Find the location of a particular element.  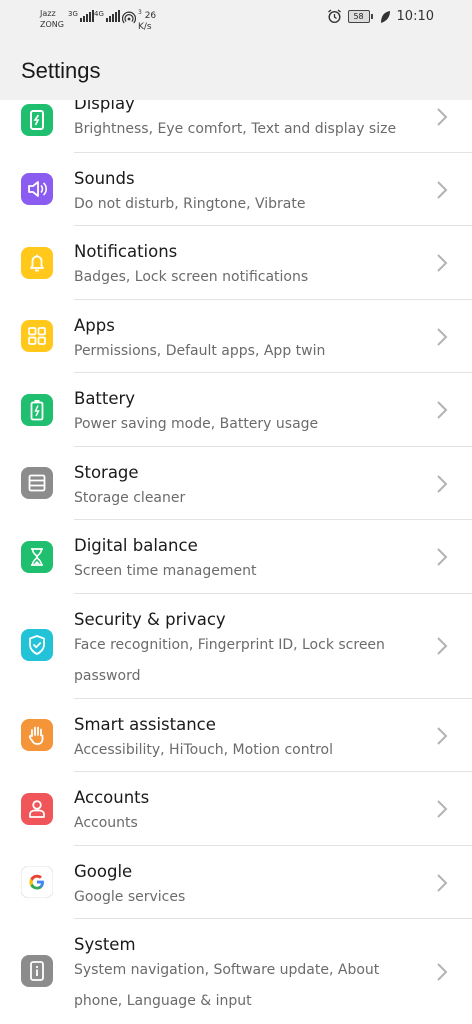

item-subtitle: Accounts is located at coordinates (106, 823).